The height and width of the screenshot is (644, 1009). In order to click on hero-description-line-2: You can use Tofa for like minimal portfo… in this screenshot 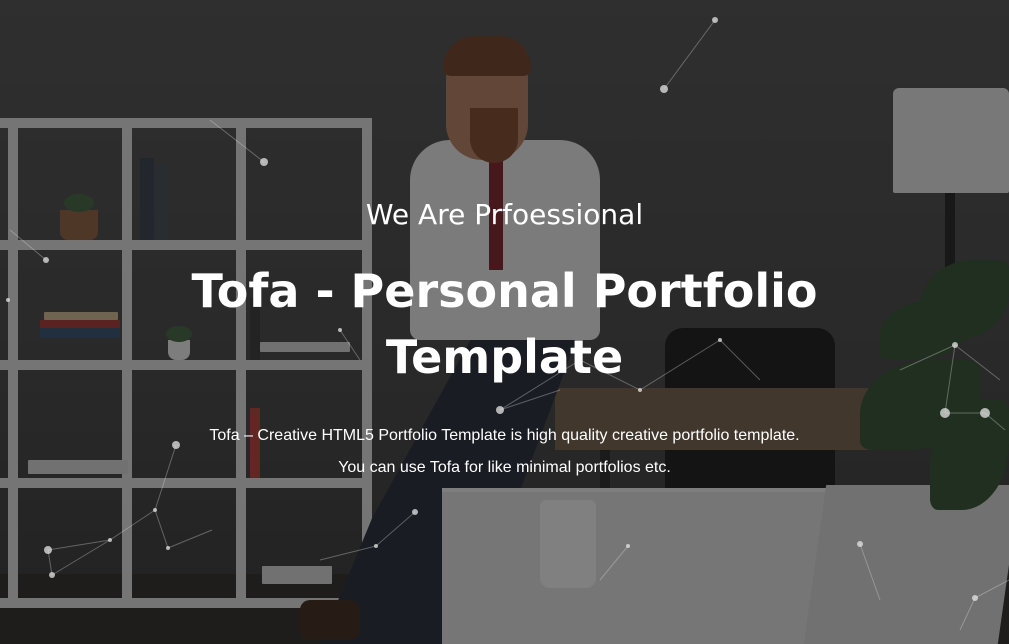, I will do `click(504, 467)`.